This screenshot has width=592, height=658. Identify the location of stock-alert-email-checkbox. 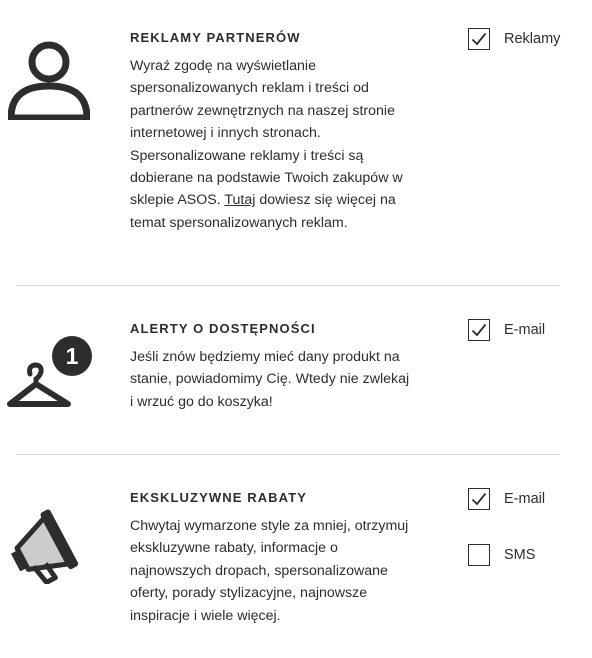
(479, 330).